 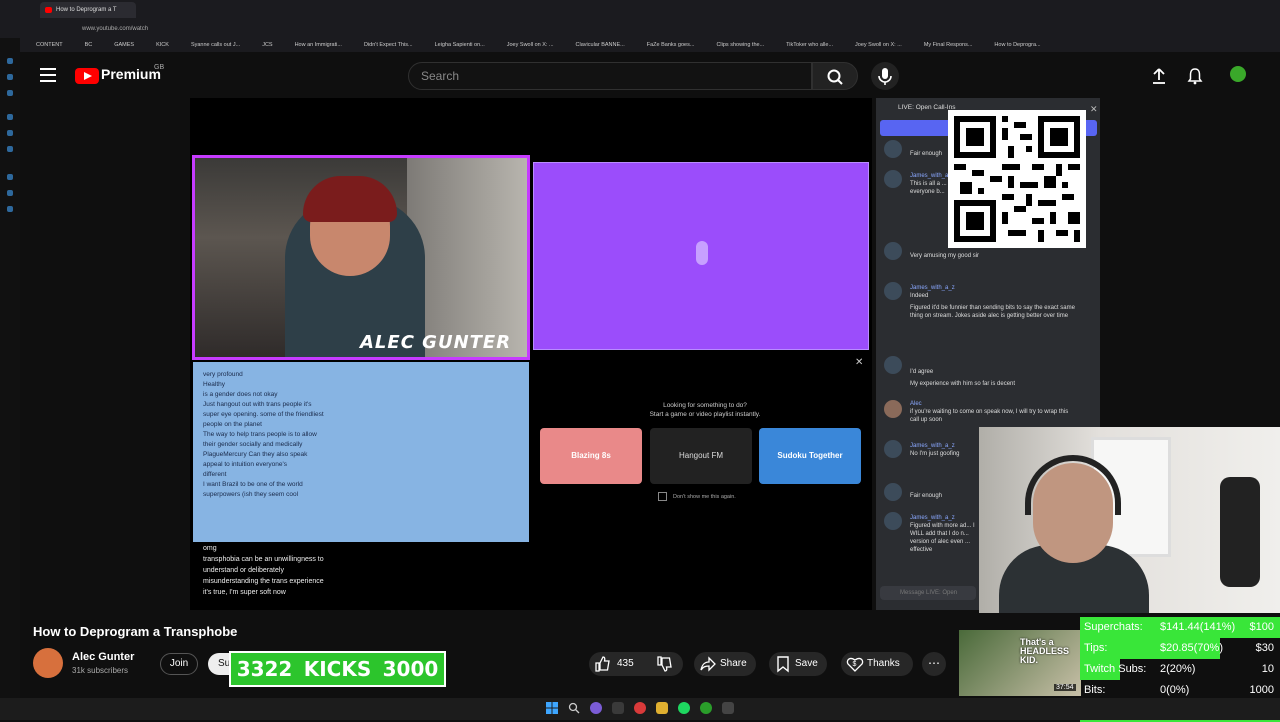 I want to click on browser-tab-bar, so click(x=640, y=10).